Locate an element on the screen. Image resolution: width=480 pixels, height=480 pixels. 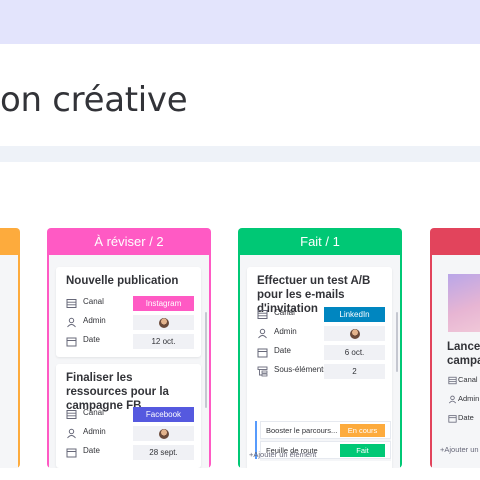
column-orange-header is located at coordinates (10, 241).